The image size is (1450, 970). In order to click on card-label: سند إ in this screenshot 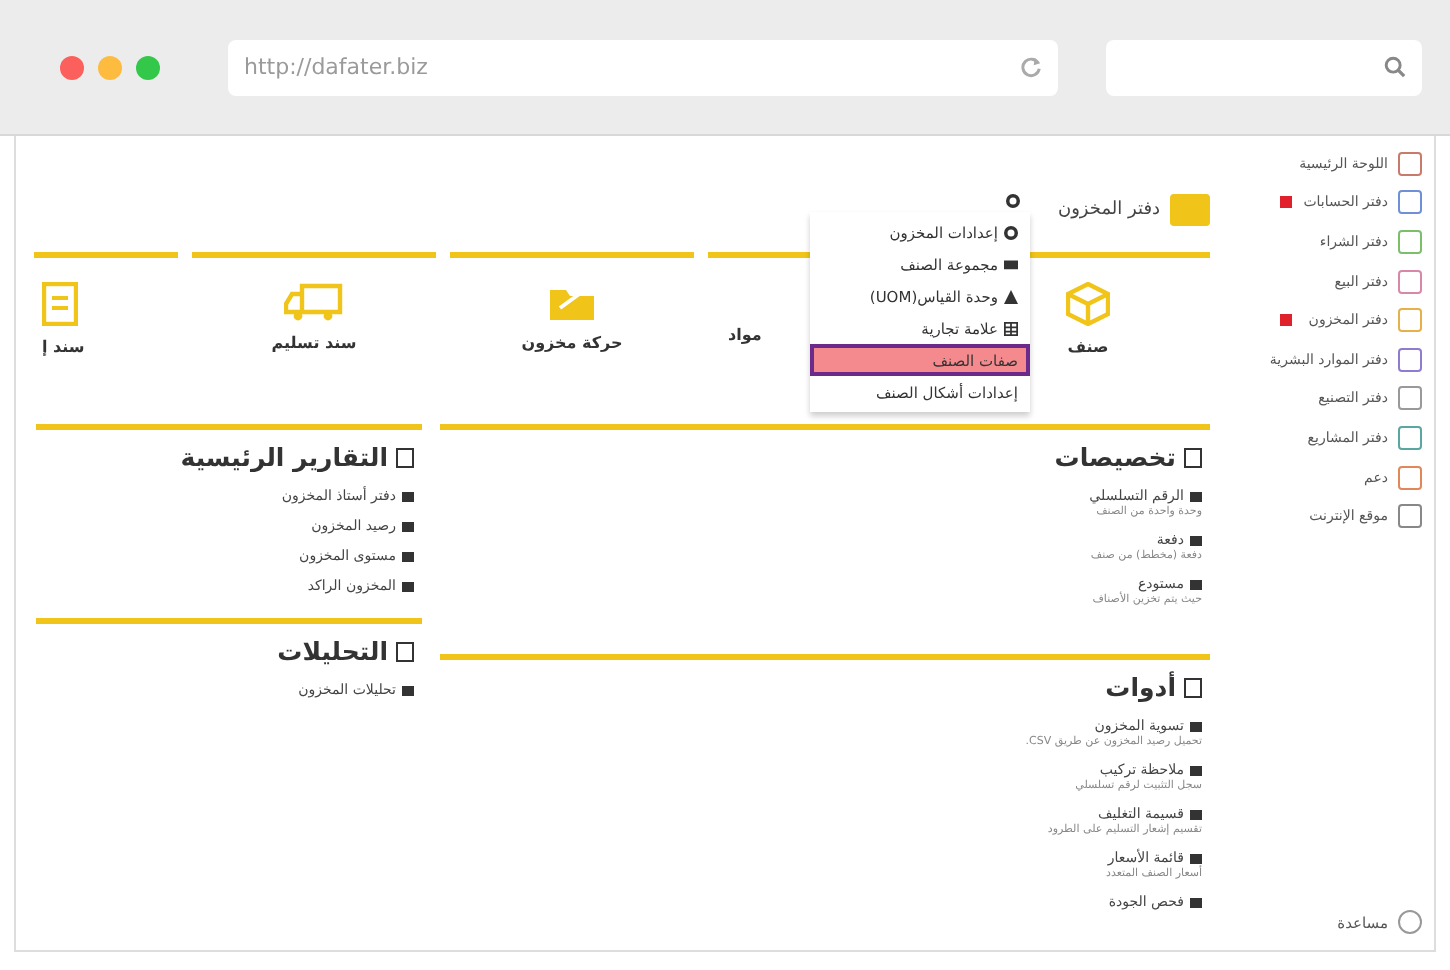, I will do `click(63, 347)`.